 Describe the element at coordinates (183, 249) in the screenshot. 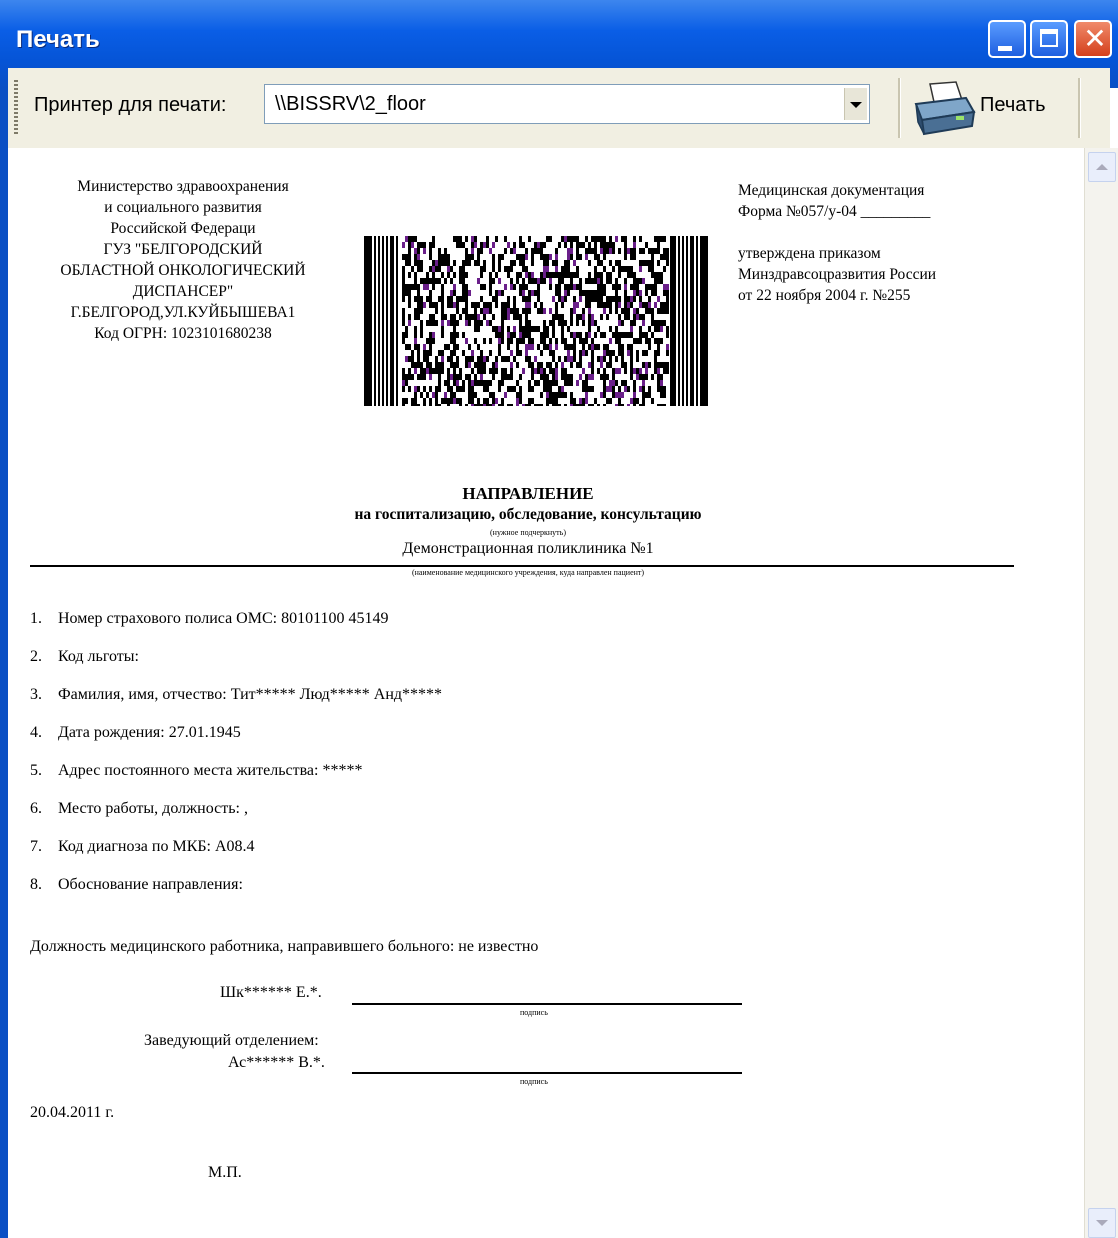

I see `org-line: ГУЗ "БЕЛГОРОДСКИЙ` at that location.